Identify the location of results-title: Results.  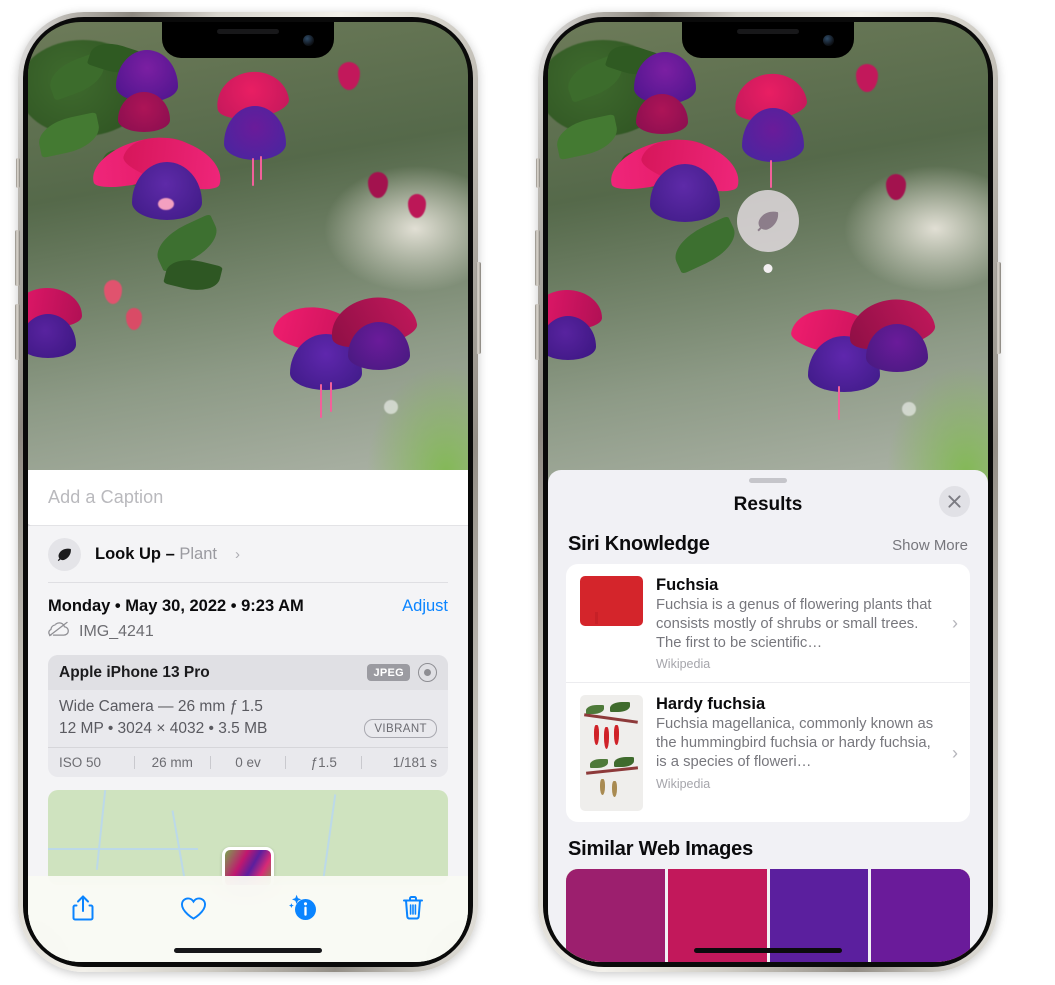
(768, 504).